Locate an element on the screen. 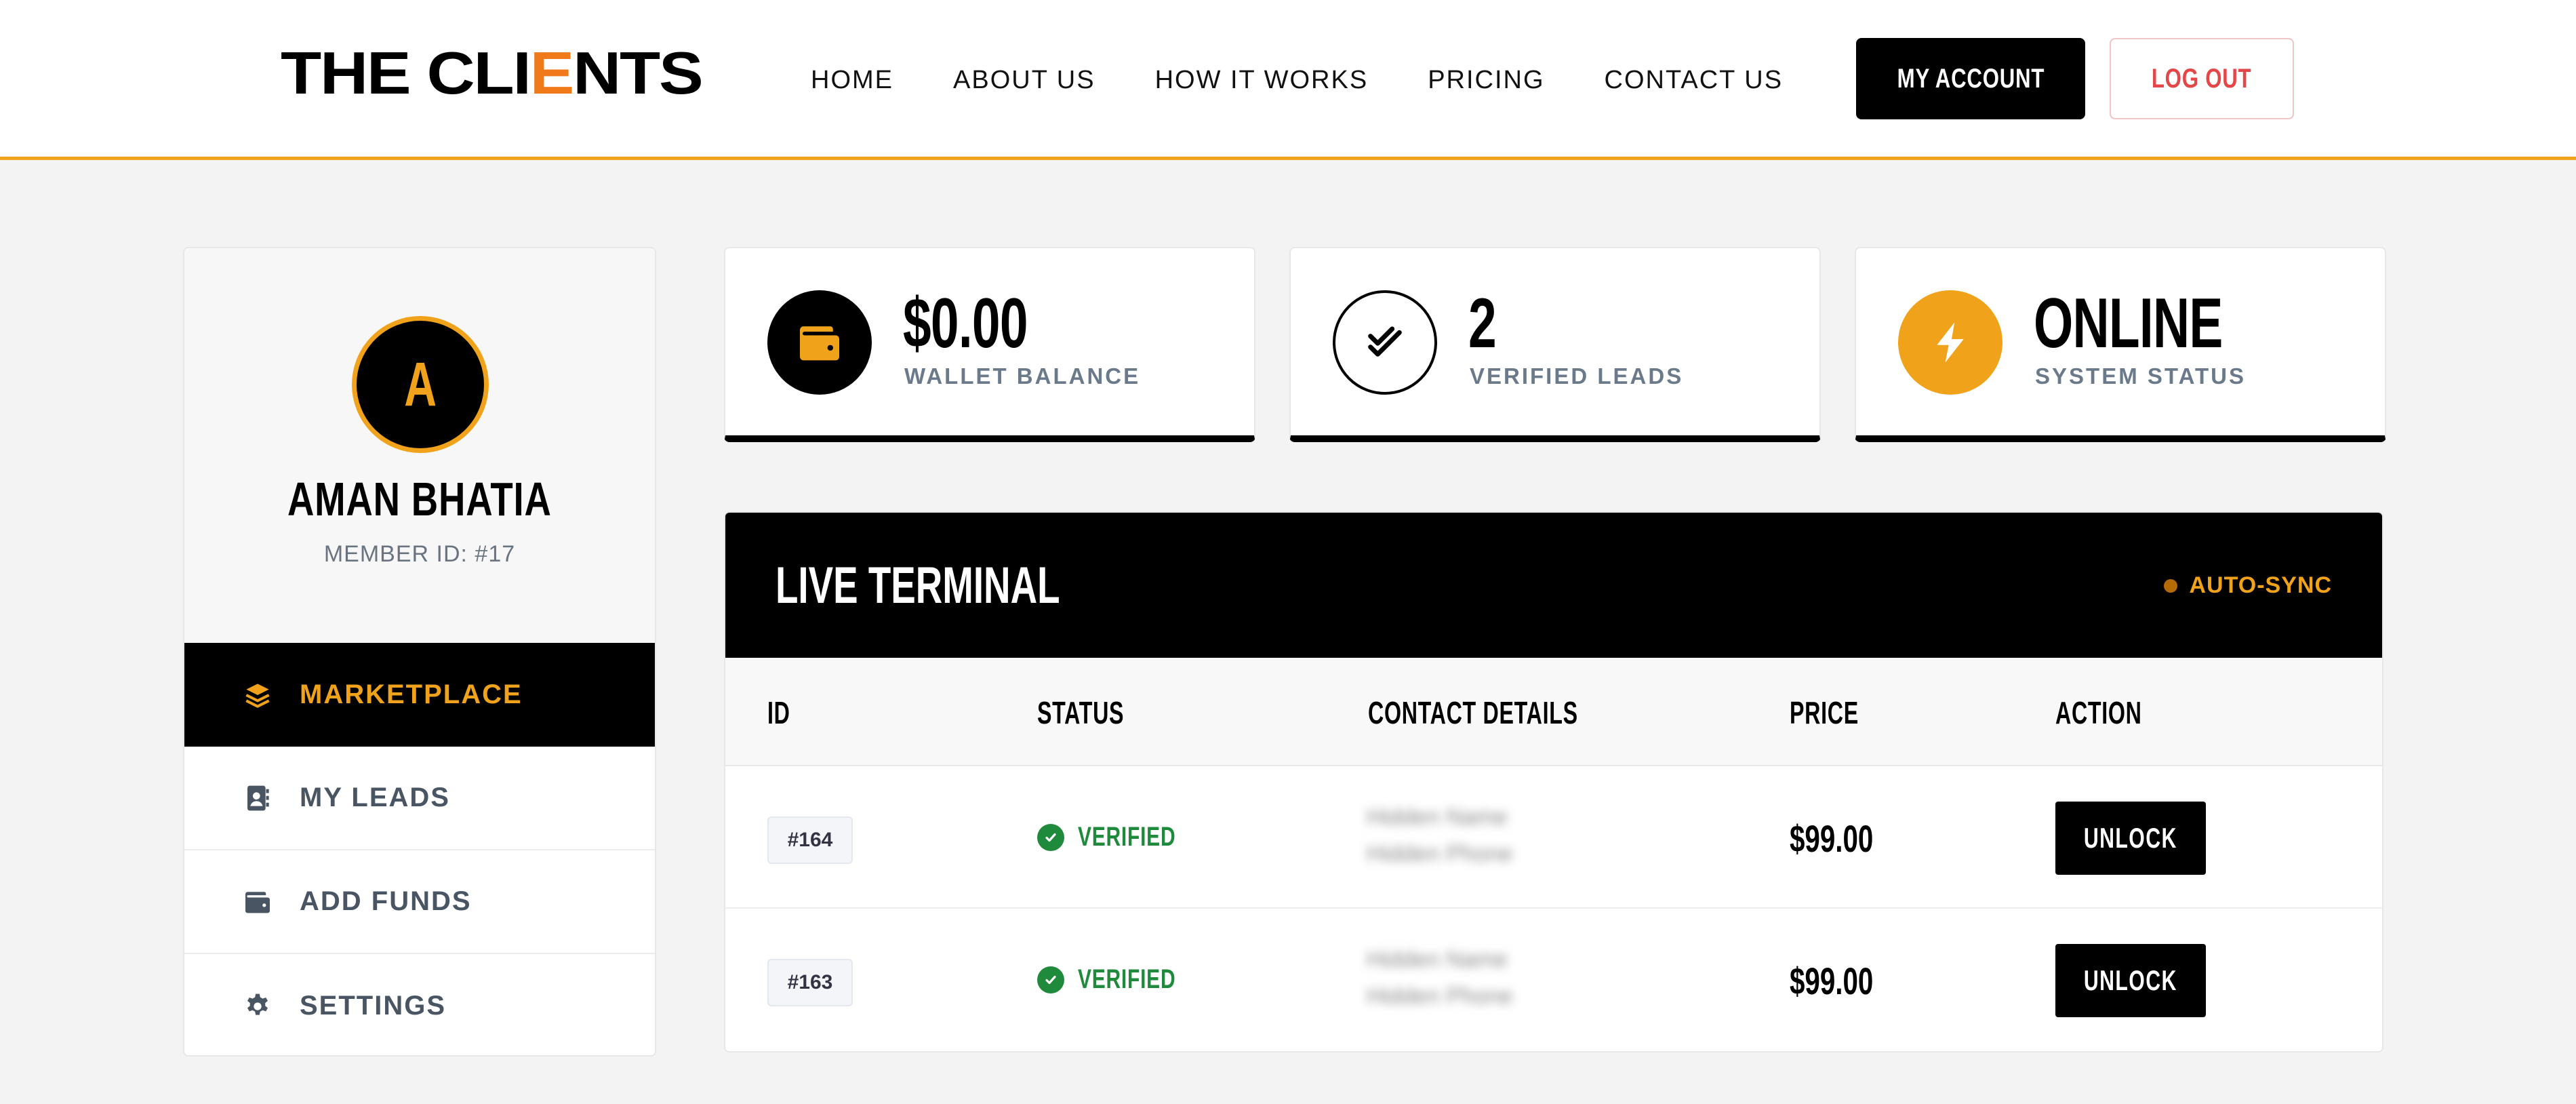  terminal-header: LIVE TERMINAL AUTO-SYNC is located at coordinates (1553, 585).